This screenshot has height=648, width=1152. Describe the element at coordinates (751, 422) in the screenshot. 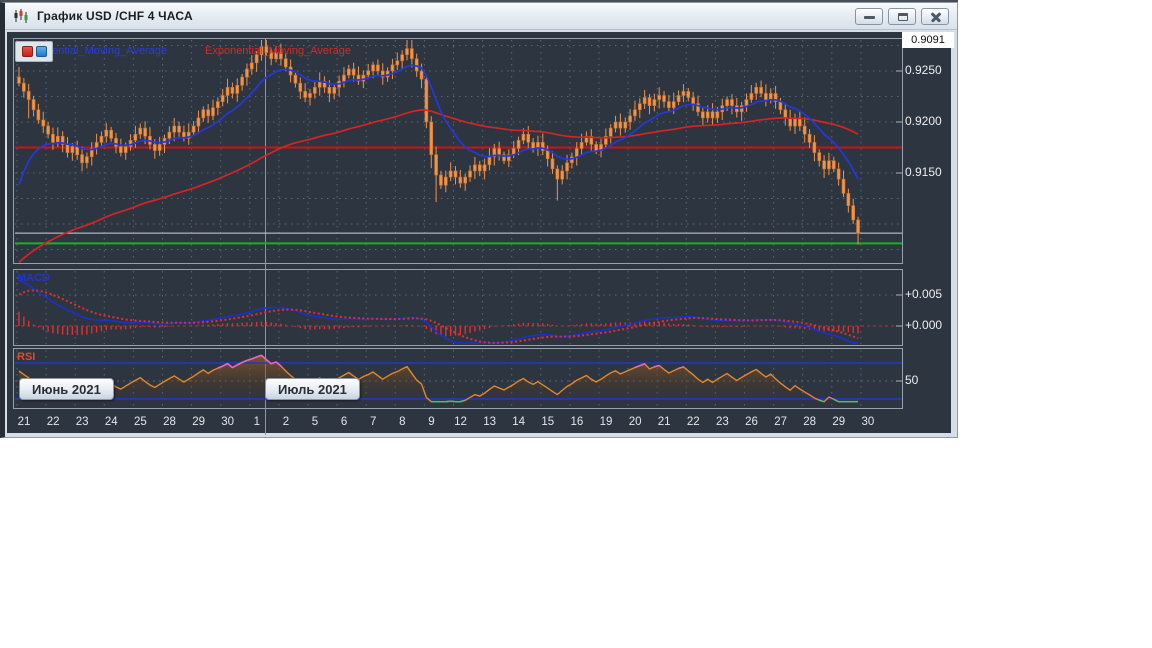

I see `x-axis-label: 26` at that location.